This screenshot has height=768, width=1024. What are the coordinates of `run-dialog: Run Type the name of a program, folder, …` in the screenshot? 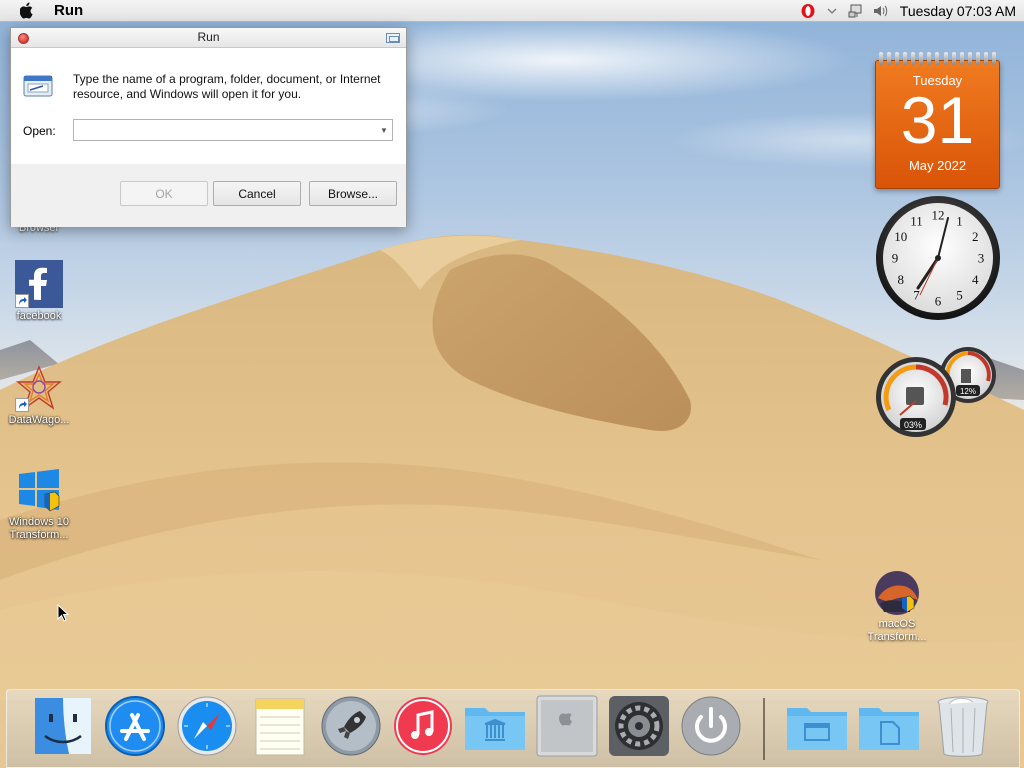 It's located at (208, 127).